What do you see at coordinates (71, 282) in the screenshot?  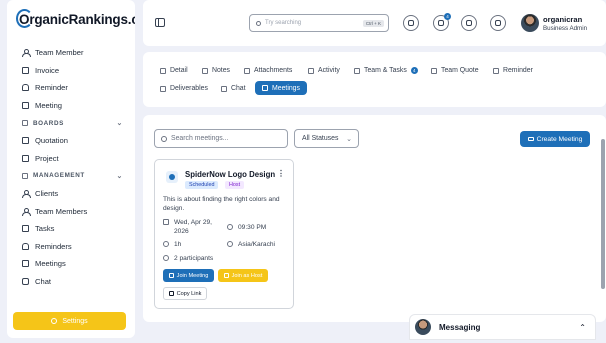 I see `sidebar-item-chat: Chat` at bounding box center [71, 282].